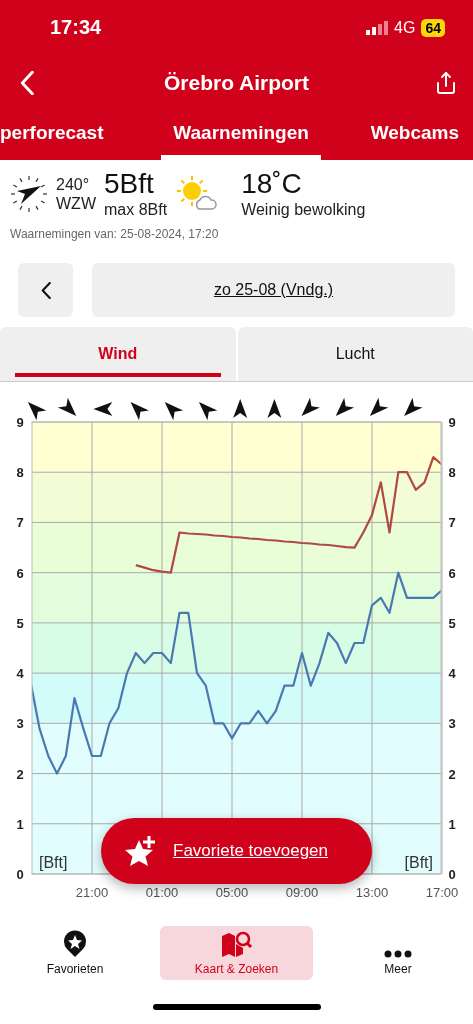 Image resolution: width=473 pixels, height=1024 pixels. Describe the element at coordinates (302, 892) in the screenshot. I see `axis-tick-label: 09:00` at that location.